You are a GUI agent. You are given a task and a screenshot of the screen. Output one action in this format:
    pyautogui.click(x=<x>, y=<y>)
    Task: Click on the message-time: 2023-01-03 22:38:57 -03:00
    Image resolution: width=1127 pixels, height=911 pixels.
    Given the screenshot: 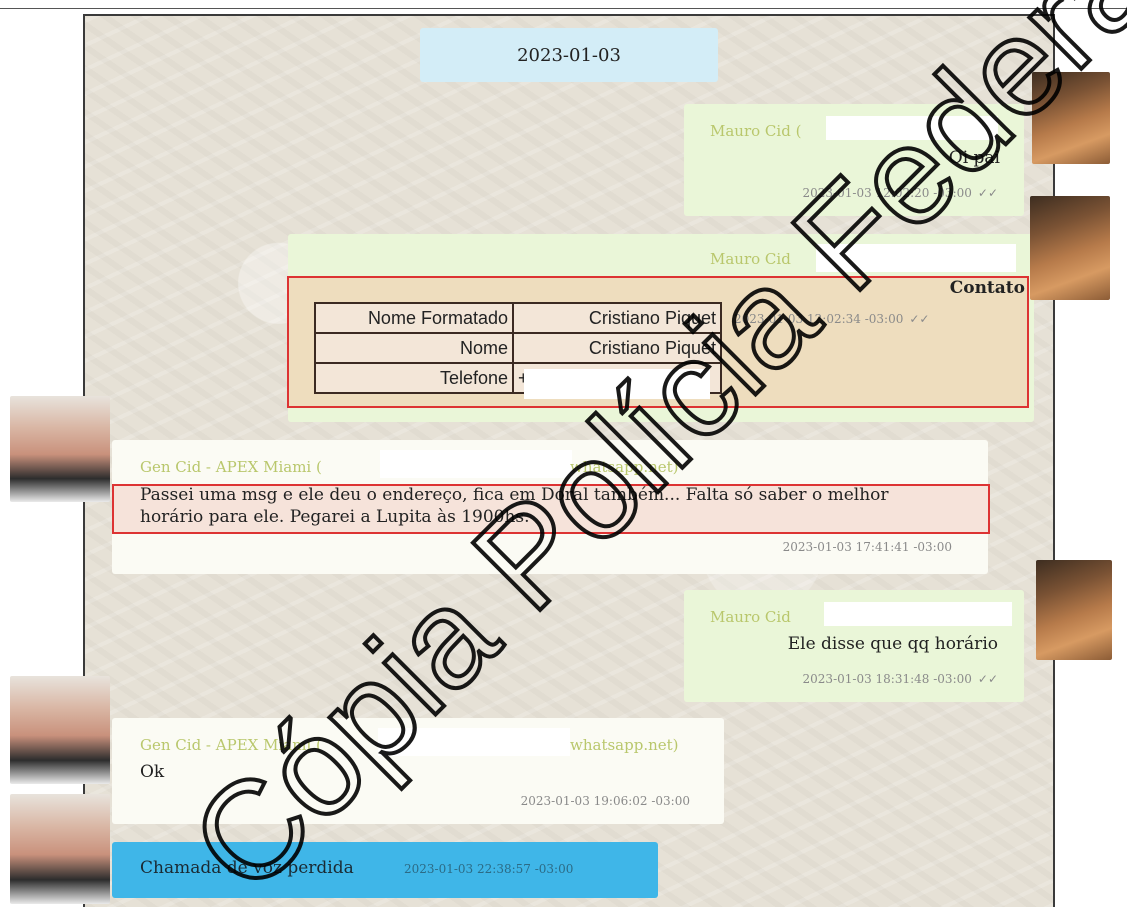 What is the action you would take?
    pyautogui.click(x=489, y=869)
    